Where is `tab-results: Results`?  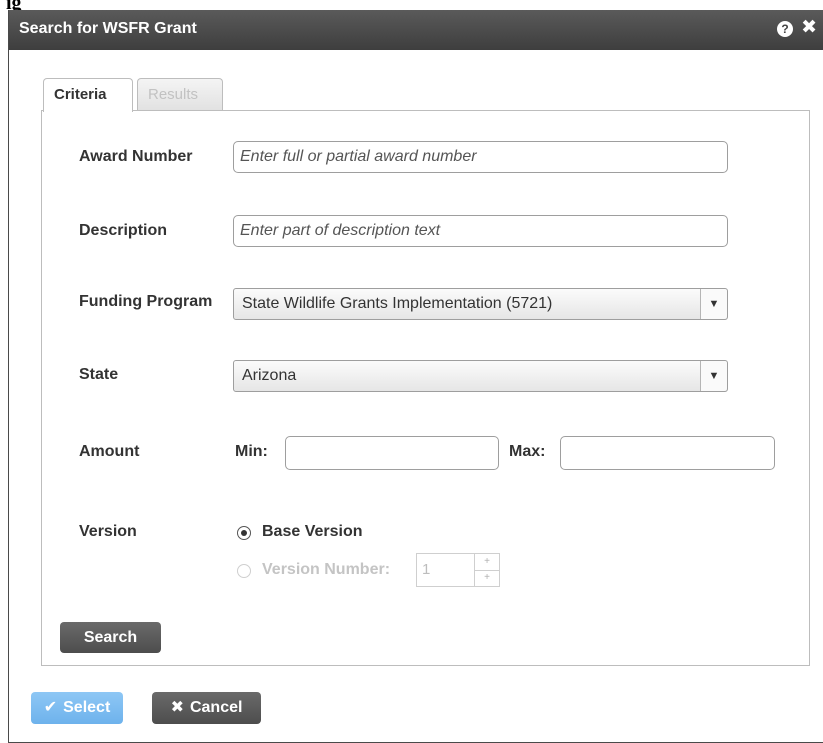
tab-results: Results is located at coordinates (180, 94).